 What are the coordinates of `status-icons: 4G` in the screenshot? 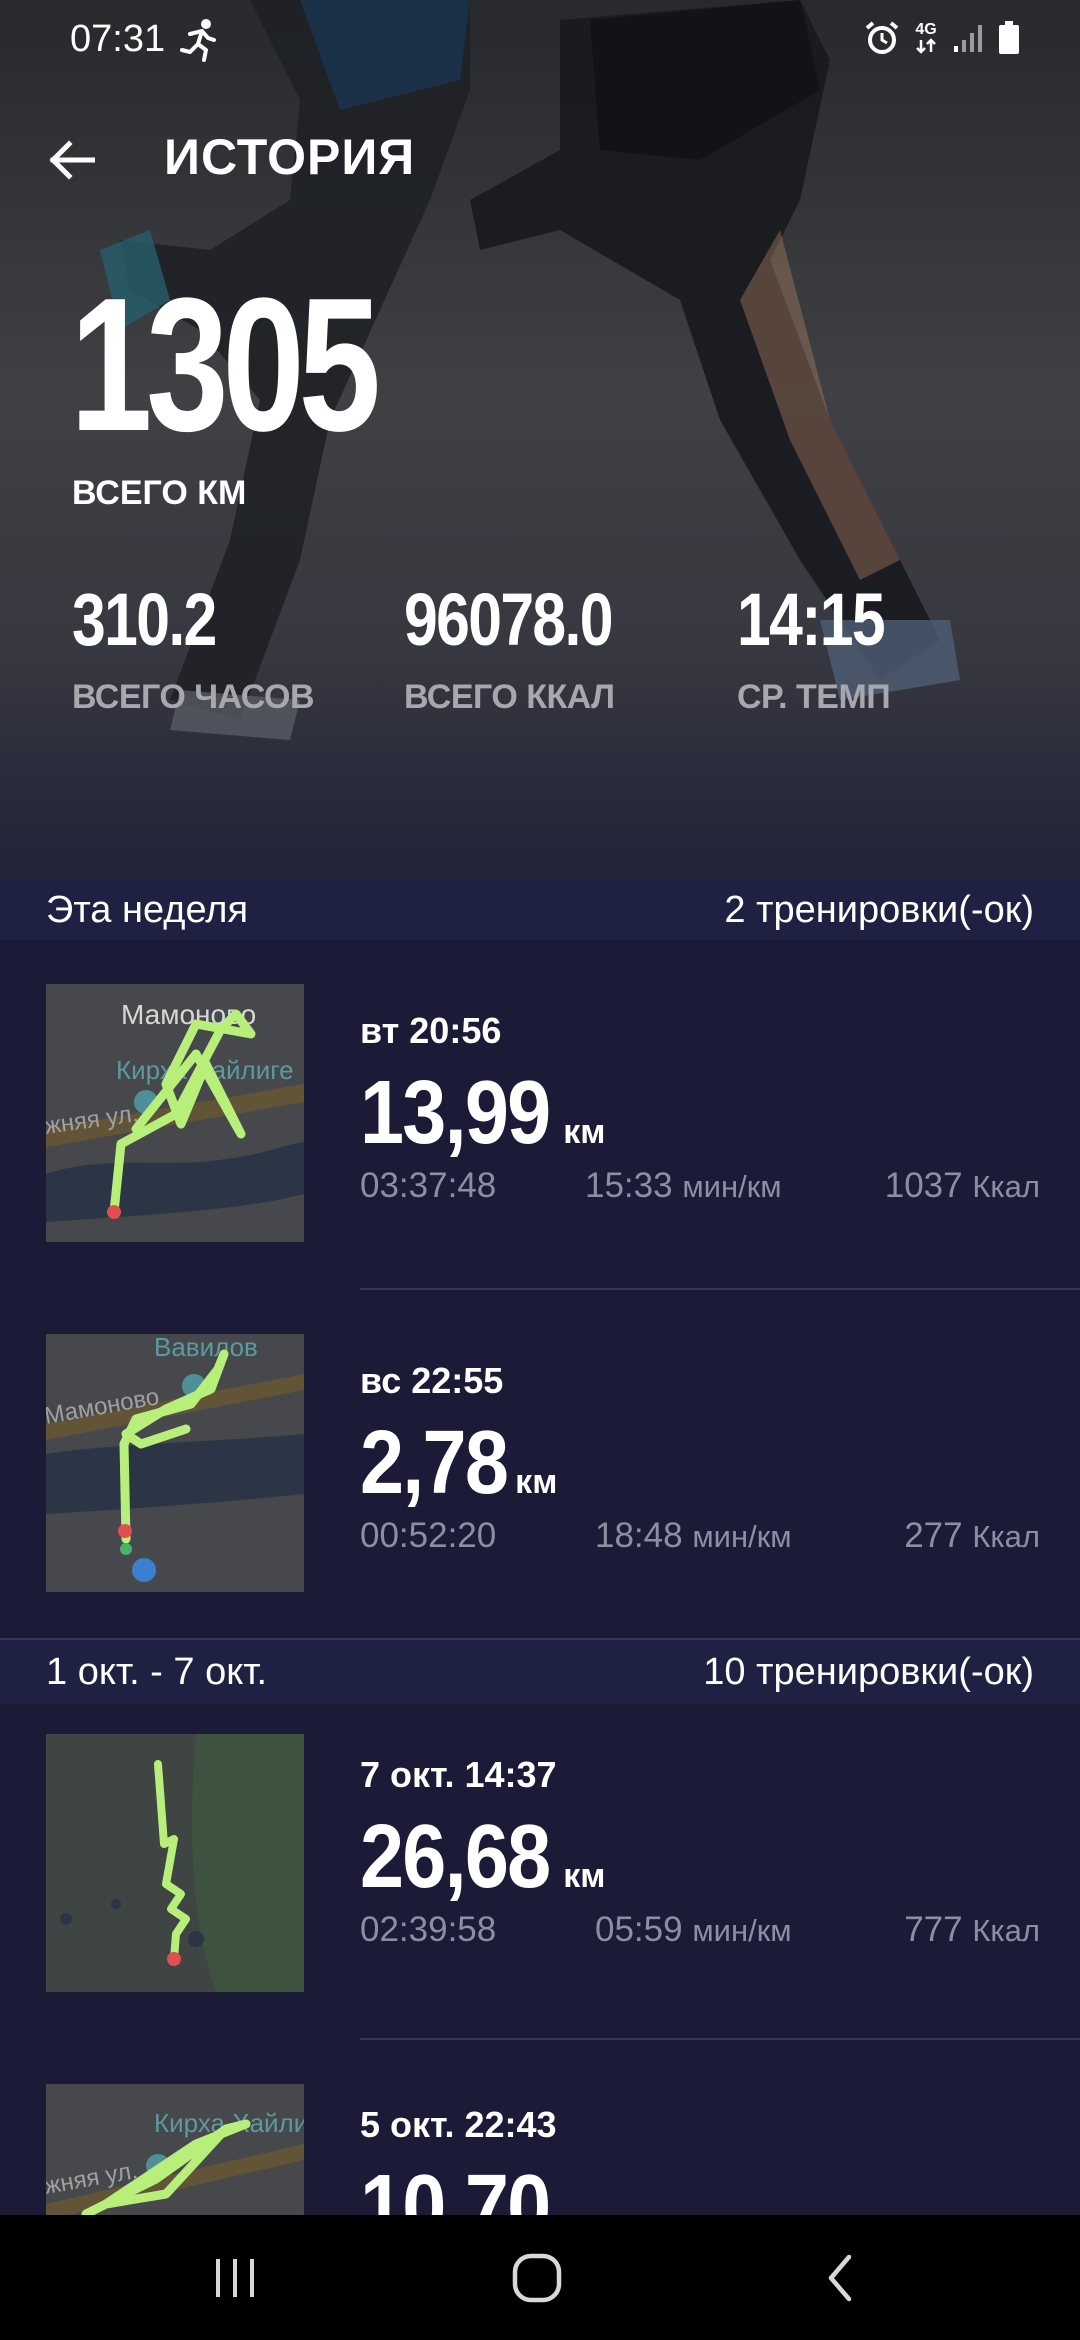 It's located at (942, 38).